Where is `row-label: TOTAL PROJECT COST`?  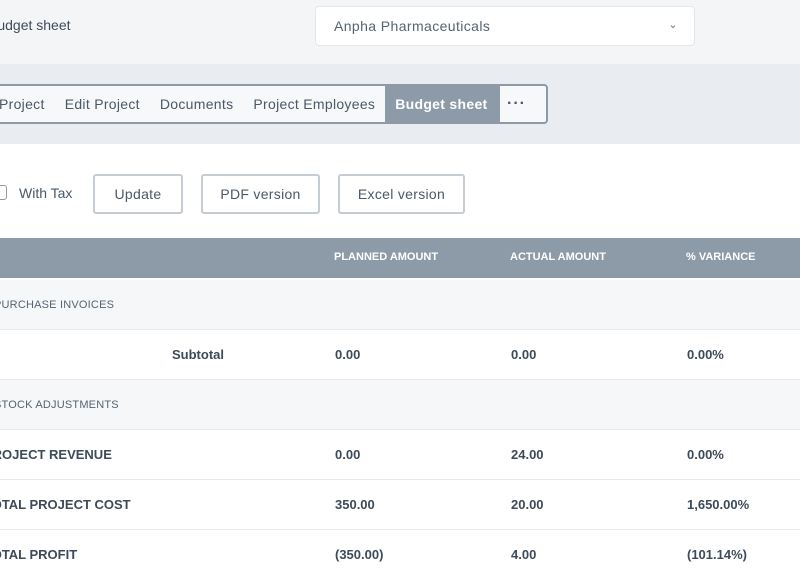
row-label: TOTAL PROJECT COST is located at coordinates (65, 504).